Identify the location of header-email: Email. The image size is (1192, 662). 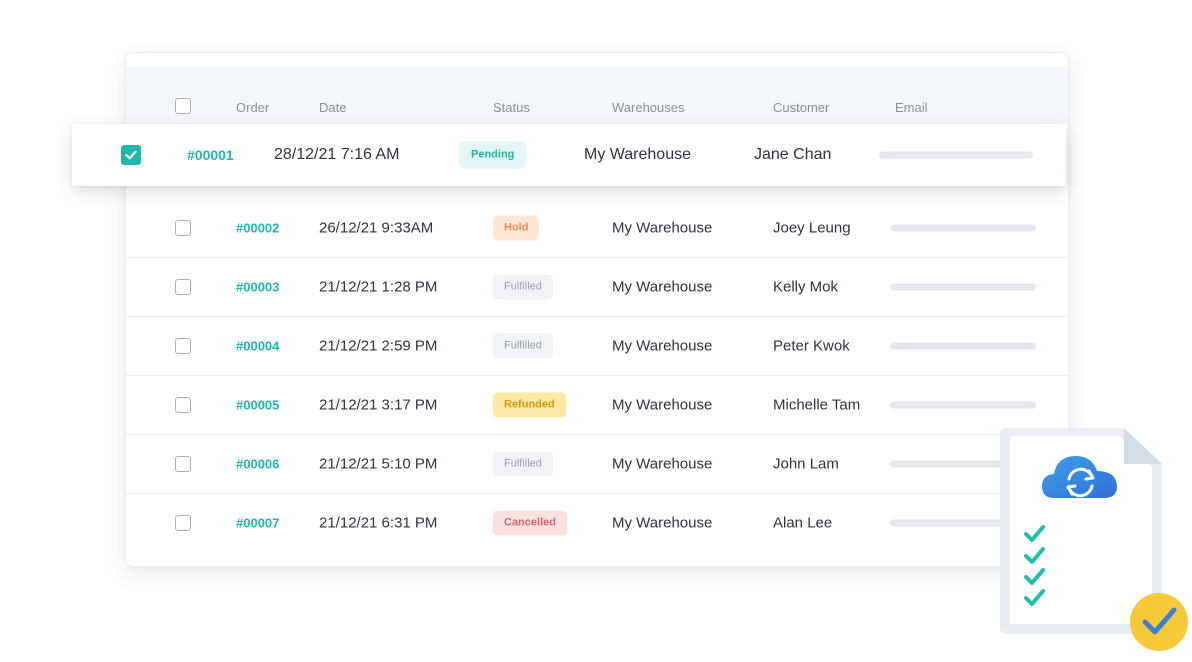
(911, 107).